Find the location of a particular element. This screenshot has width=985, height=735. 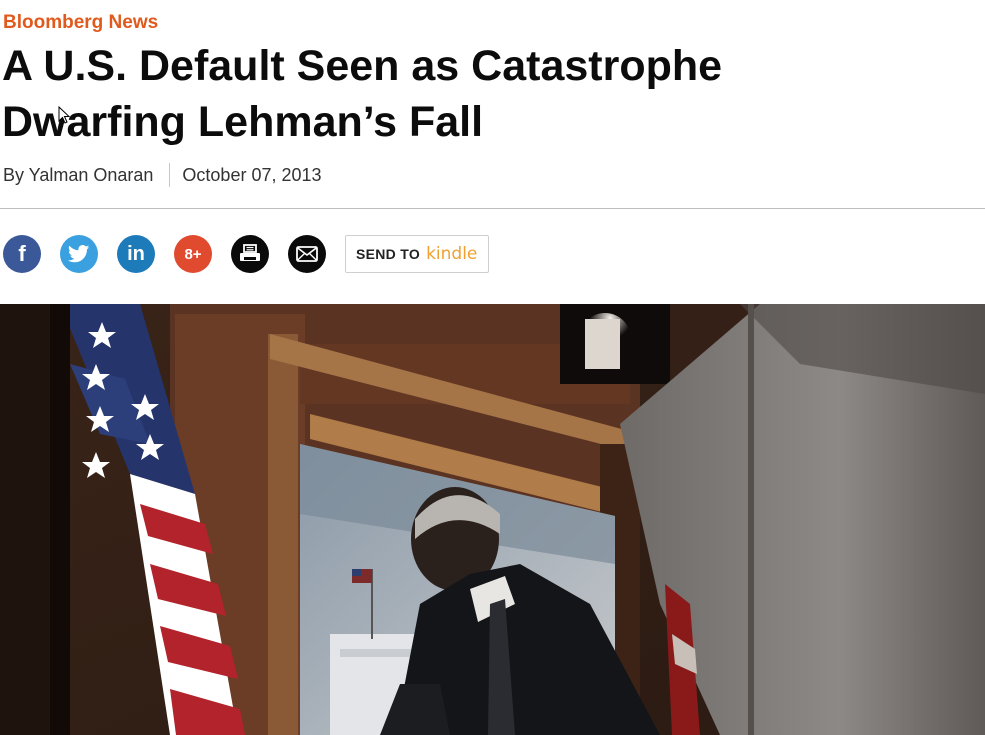

send-to-kindle-button: SEND TO kindle is located at coordinates (417, 254).